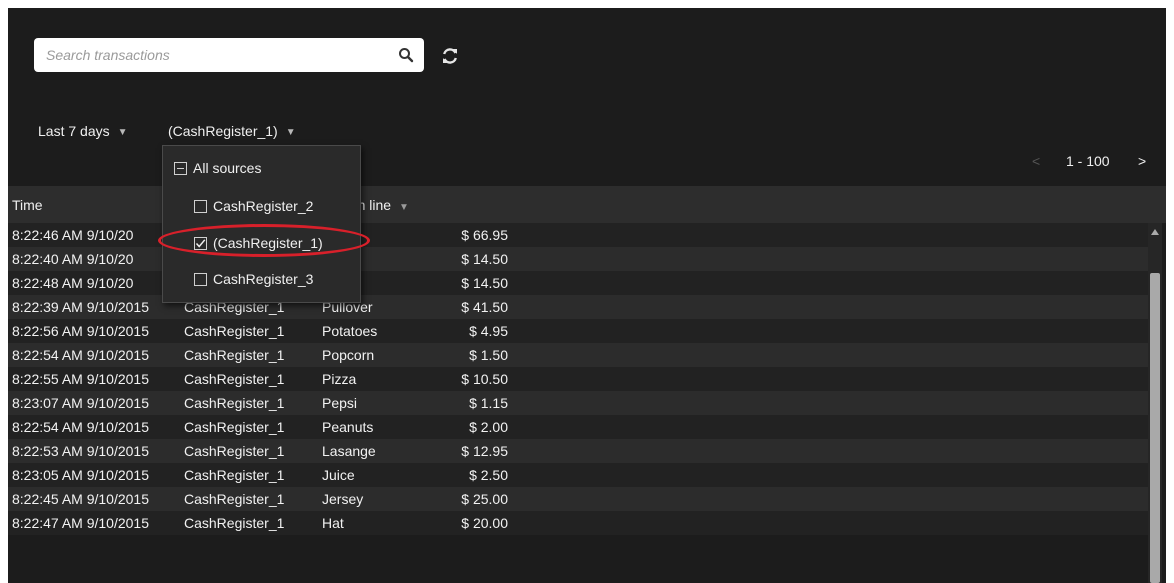 This screenshot has height=583, width=1174. What do you see at coordinates (80, 475) in the screenshot?
I see `row-time: 8:23:05 AM 9/10/2015` at bounding box center [80, 475].